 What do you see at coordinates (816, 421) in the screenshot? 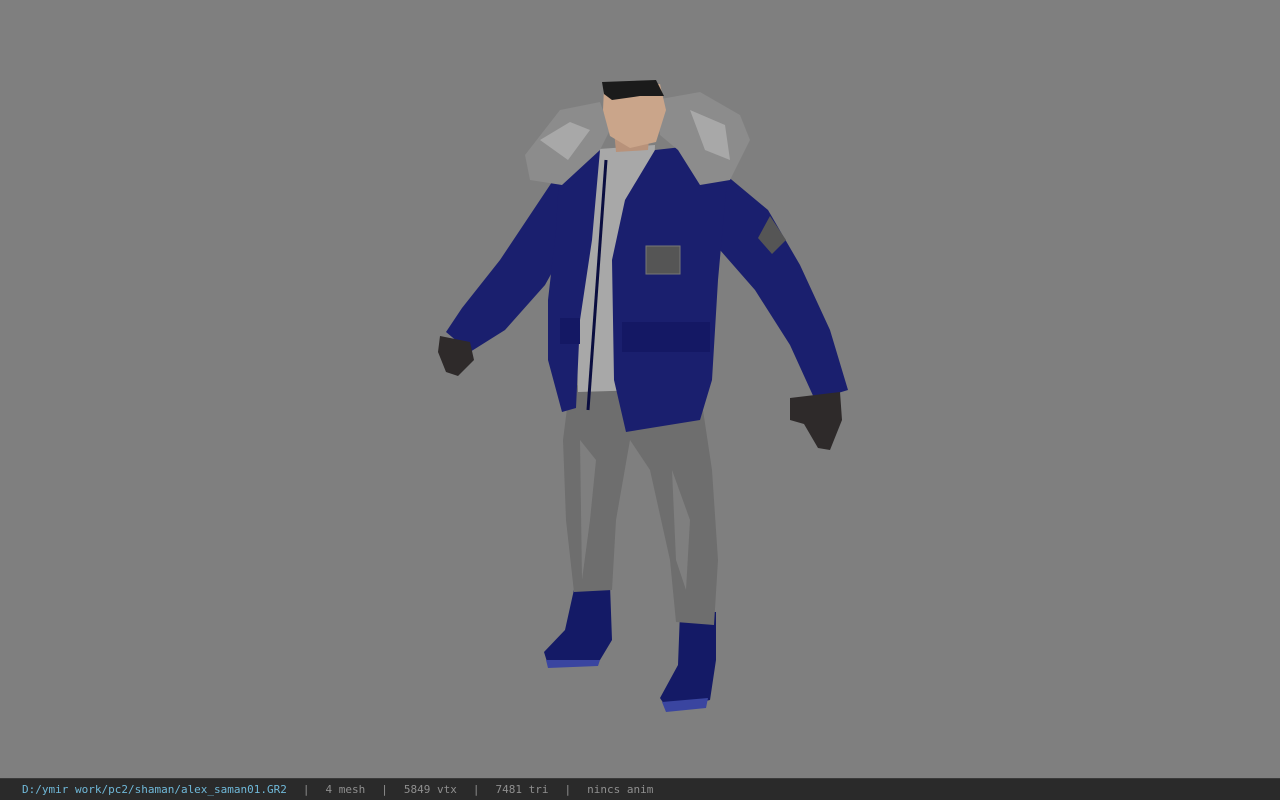
I see `right-glove` at bounding box center [816, 421].